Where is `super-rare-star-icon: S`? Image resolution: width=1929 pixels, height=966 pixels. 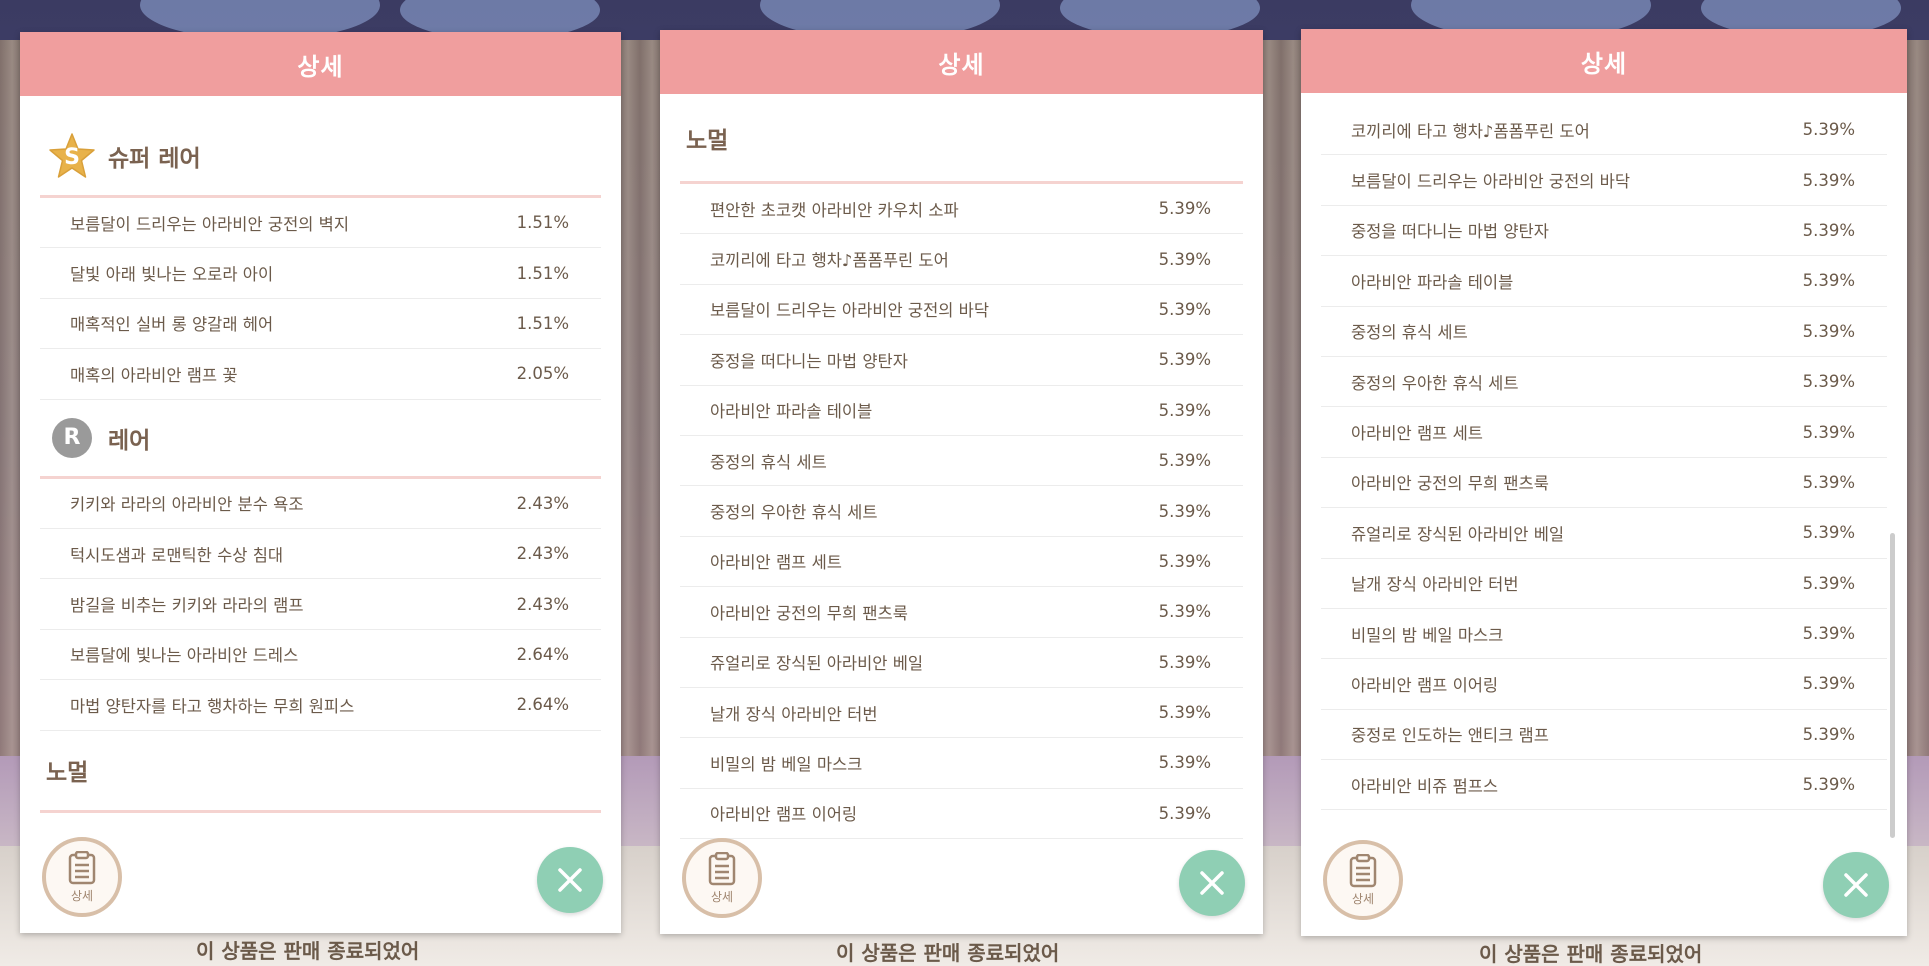 super-rare-star-icon: S is located at coordinates (72, 156).